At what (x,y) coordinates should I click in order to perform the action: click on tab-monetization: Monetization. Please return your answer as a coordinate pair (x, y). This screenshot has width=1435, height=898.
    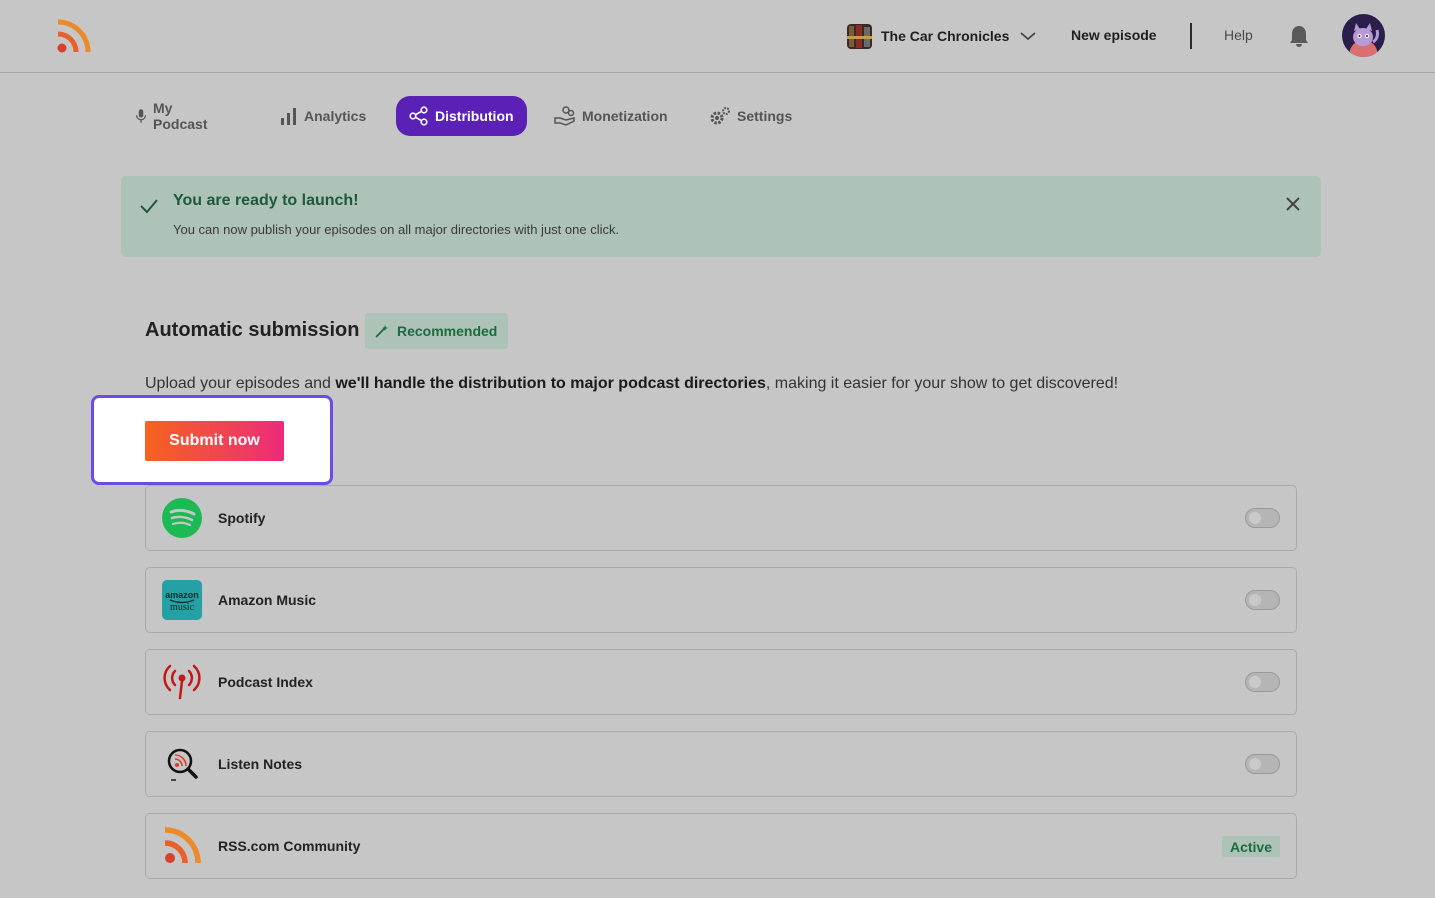
    Looking at the image, I should click on (611, 116).